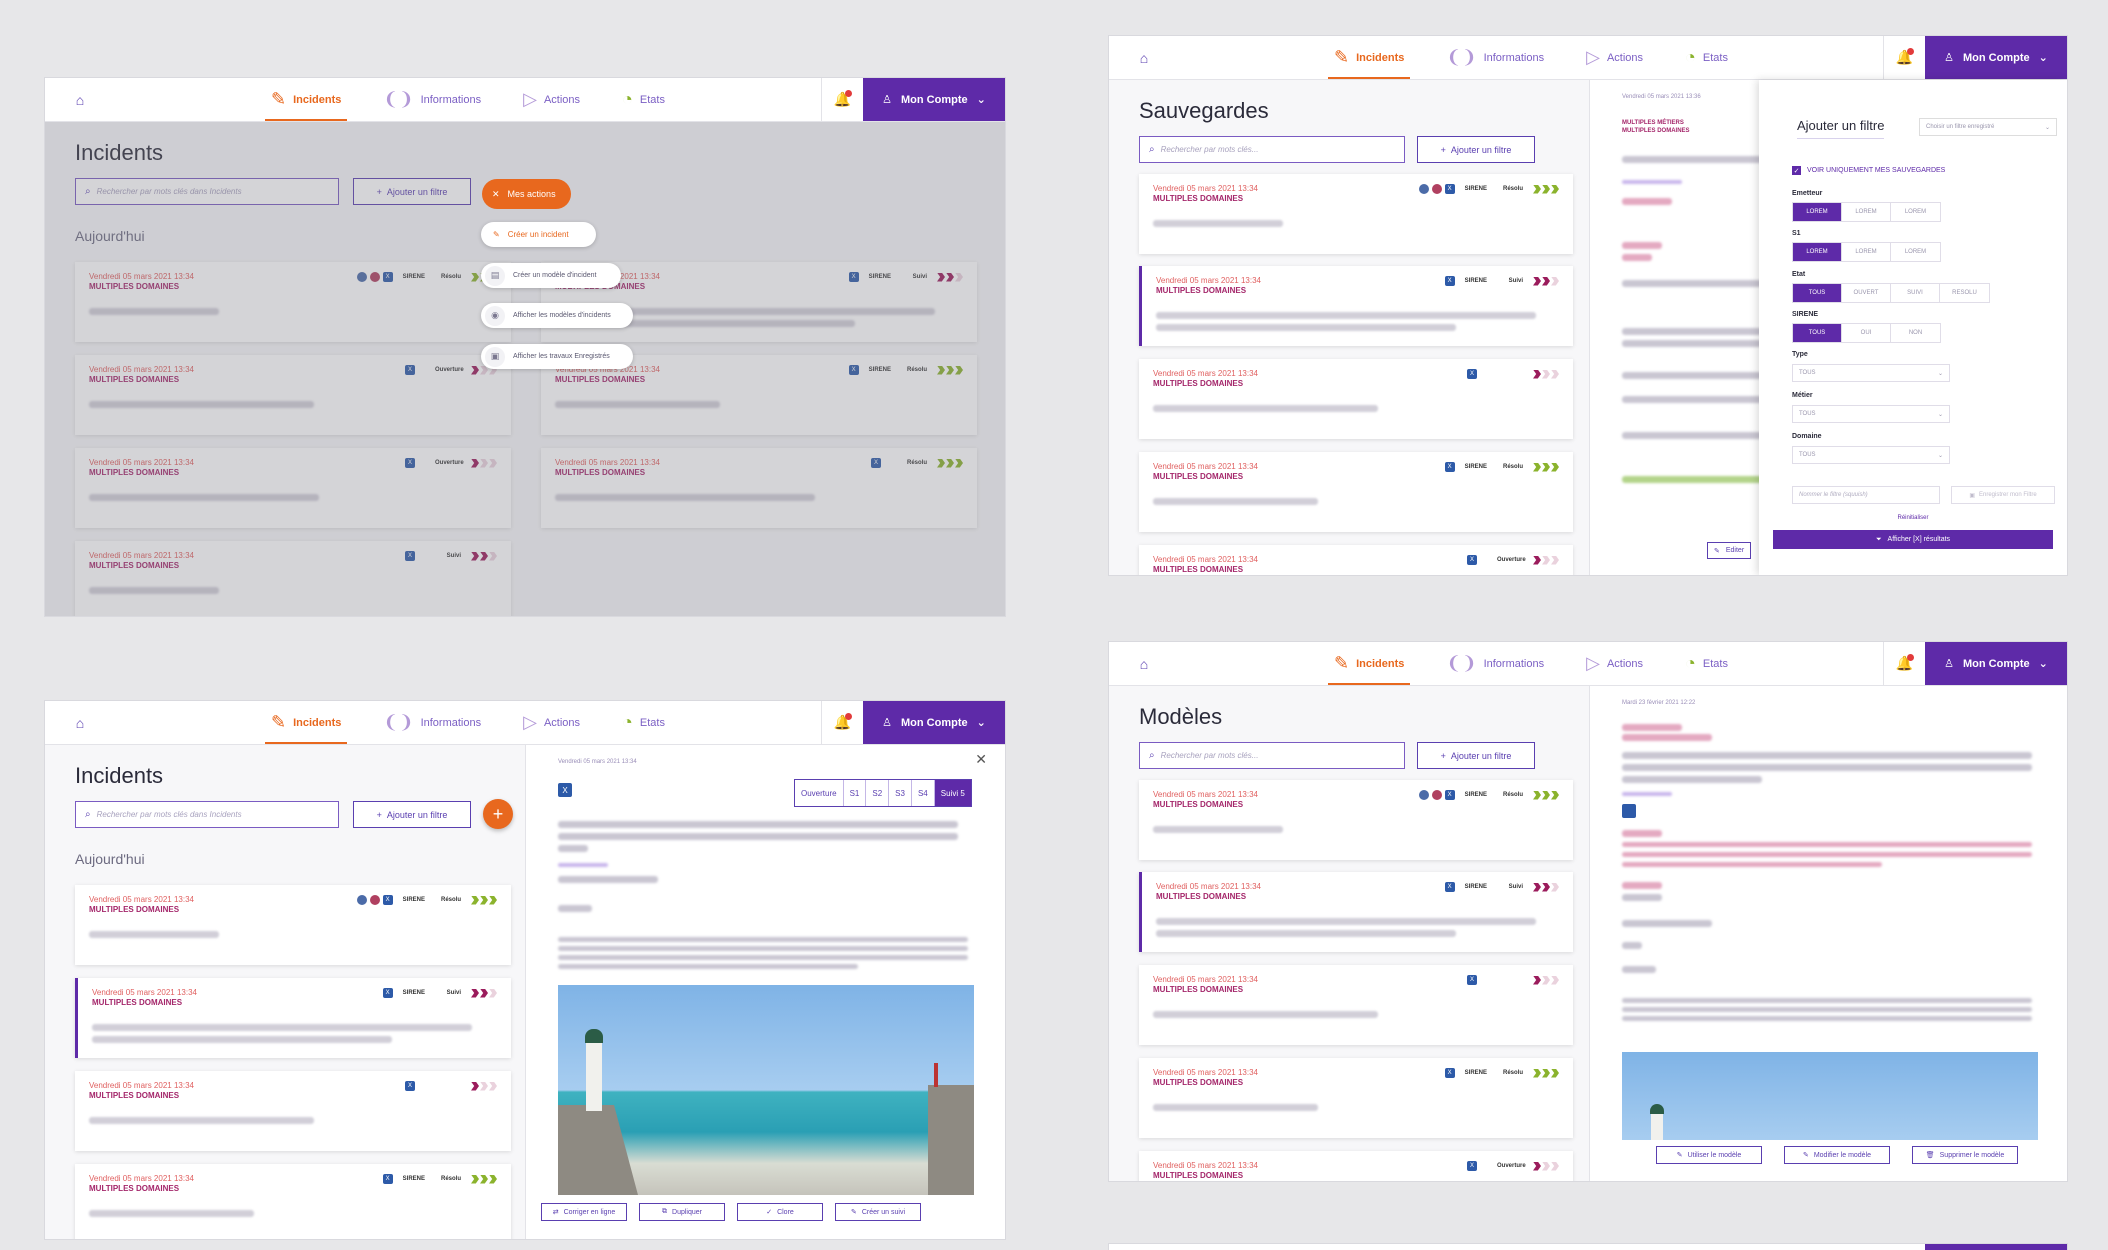  Describe the element at coordinates (1729, 550) in the screenshot. I see `edit-button: ✎ Editer` at that location.